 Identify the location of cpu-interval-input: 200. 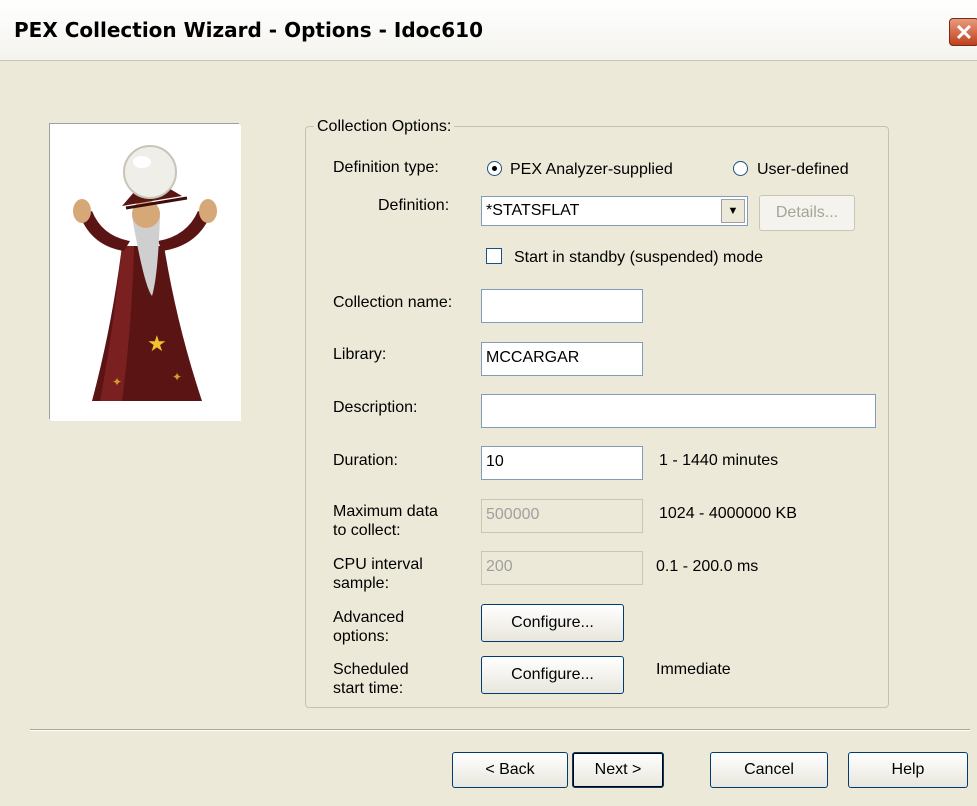
(562, 568).